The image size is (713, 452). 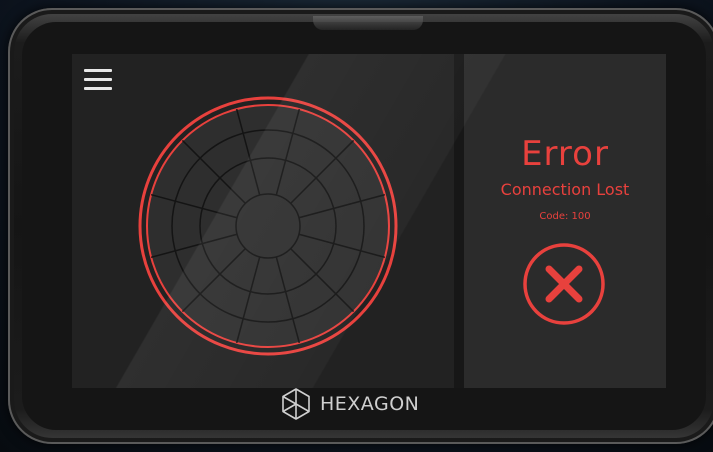 What do you see at coordinates (368, 23) in the screenshot?
I see `device-top-notch` at bounding box center [368, 23].